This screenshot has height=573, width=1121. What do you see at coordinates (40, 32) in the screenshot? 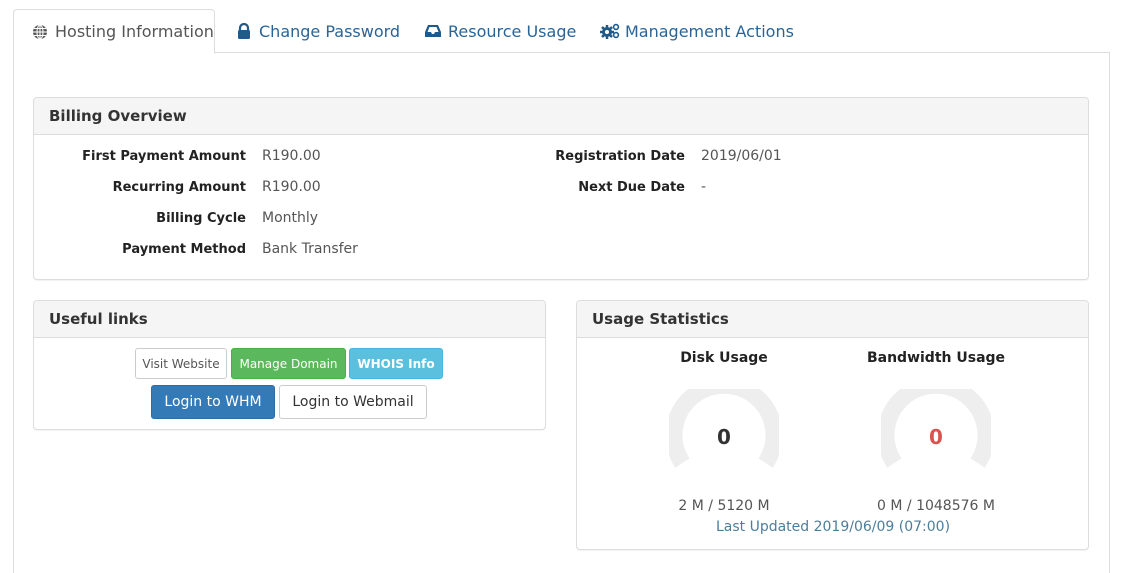
I see `globe-icon` at bounding box center [40, 32].